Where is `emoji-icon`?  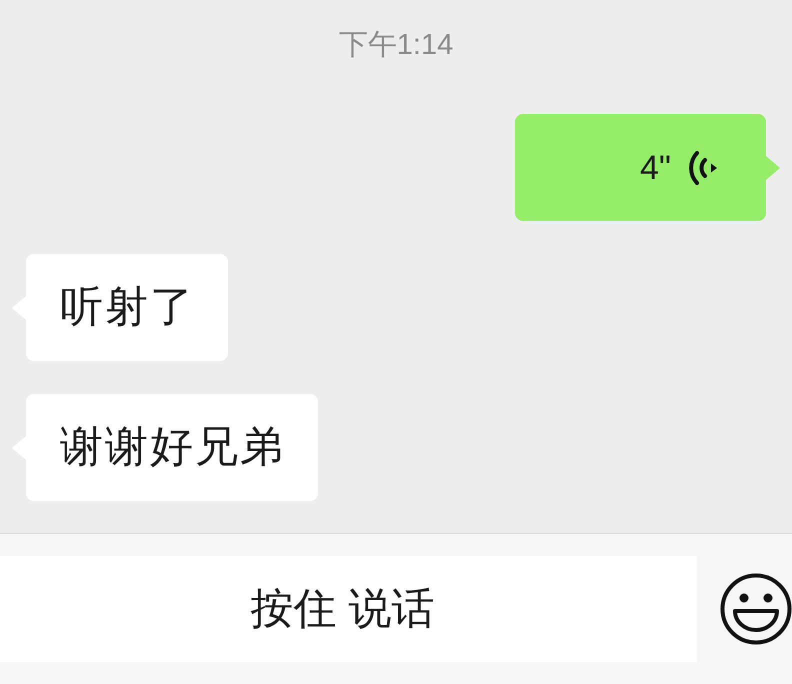
emoji-icon is located at coordinates (756, 609).